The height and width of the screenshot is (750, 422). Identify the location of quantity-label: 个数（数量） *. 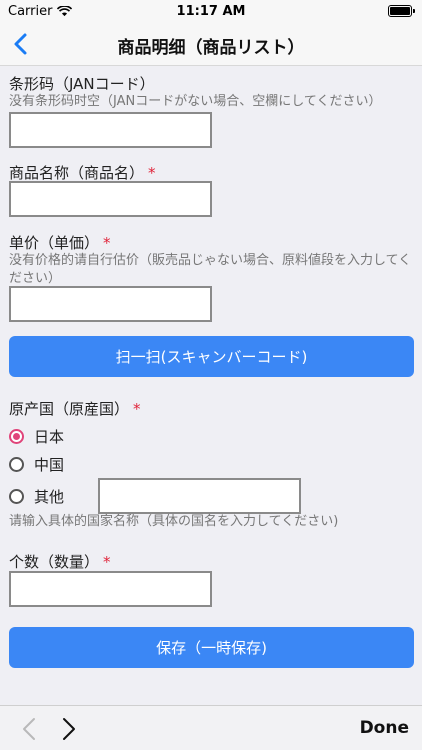
(60, 562).